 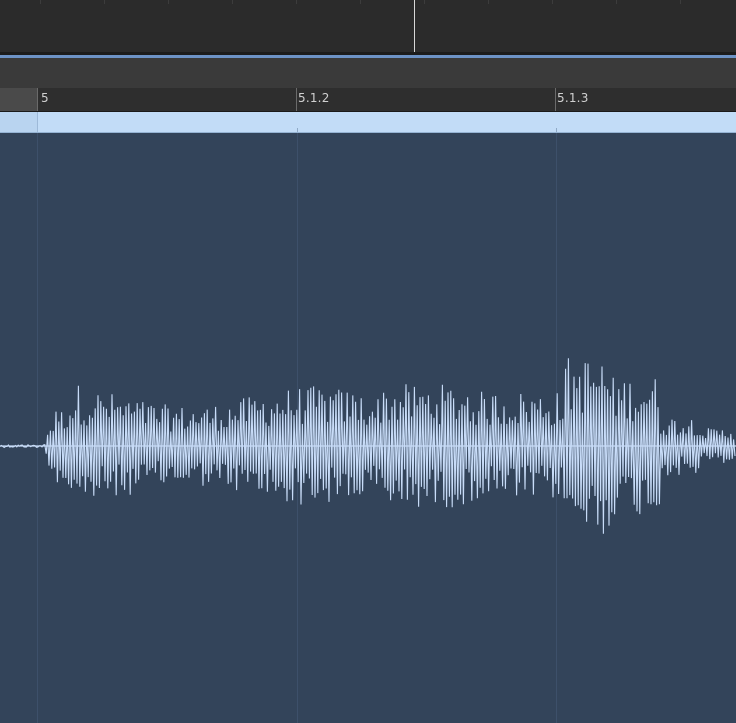 I want to click on timeline-ruler: 5 5.1.2 5.1.3, so click(x=368, y=100).